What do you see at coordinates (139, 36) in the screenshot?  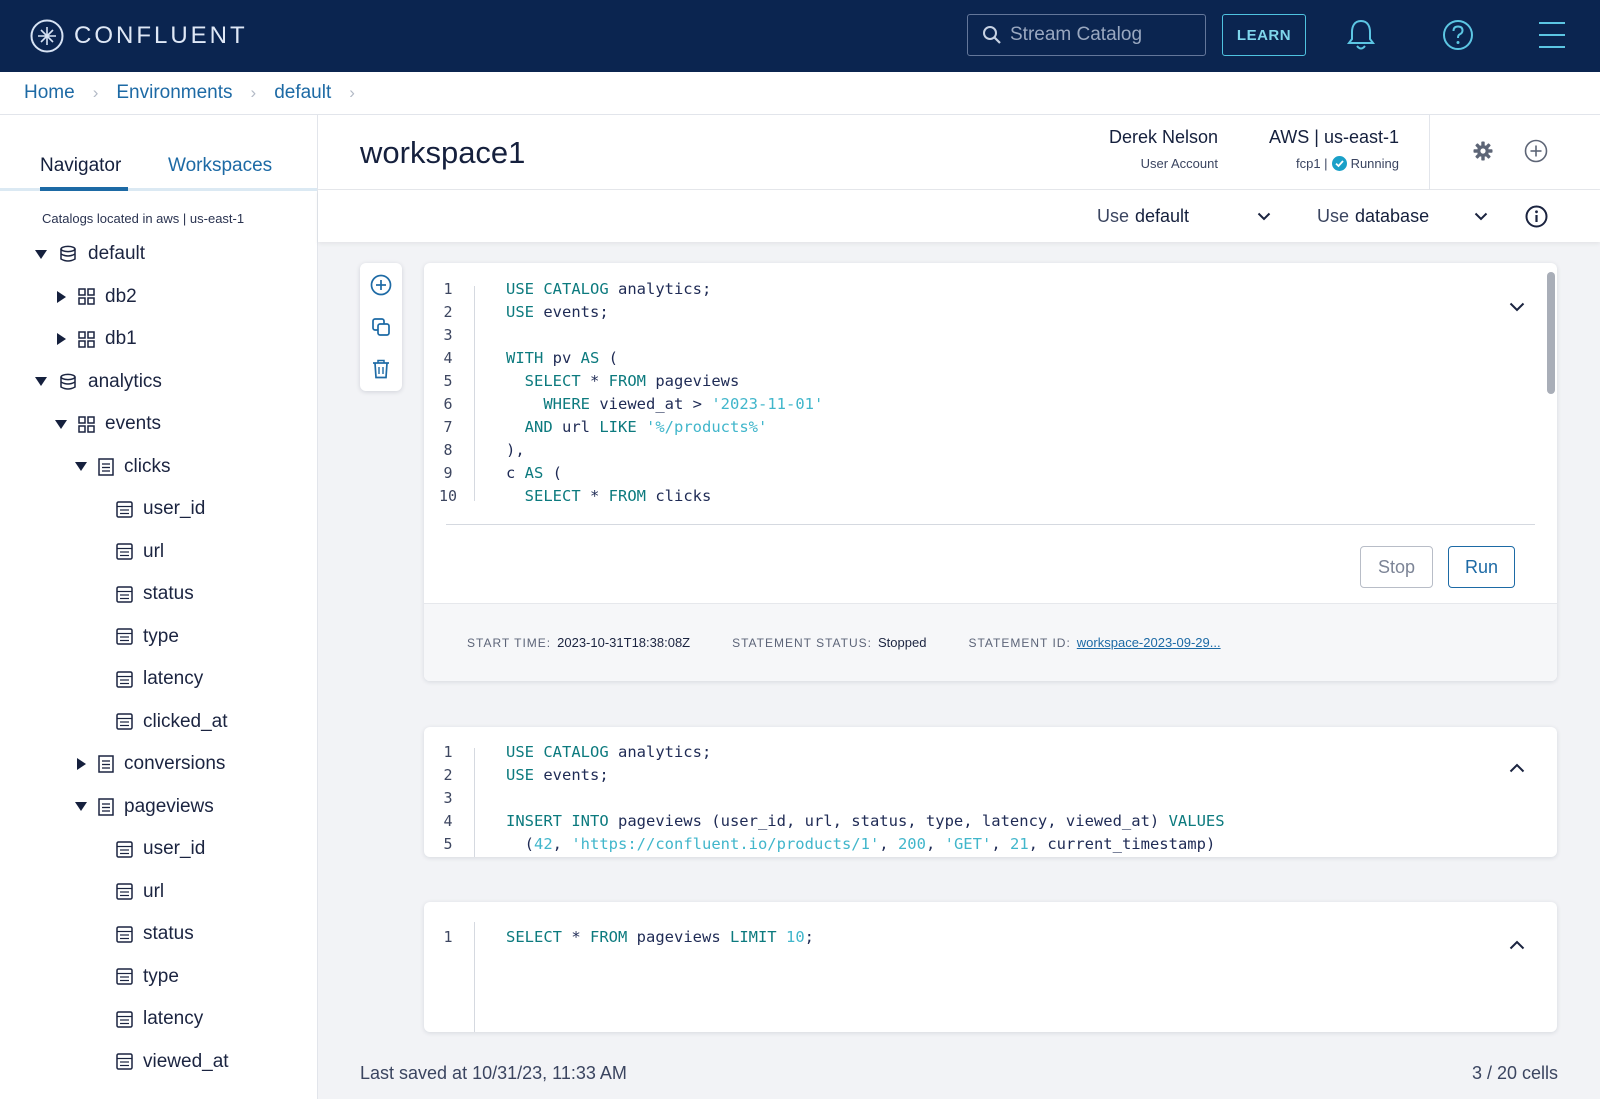 I see `confluent-logo: CONFLUENT` at bounding box center [139, 36].